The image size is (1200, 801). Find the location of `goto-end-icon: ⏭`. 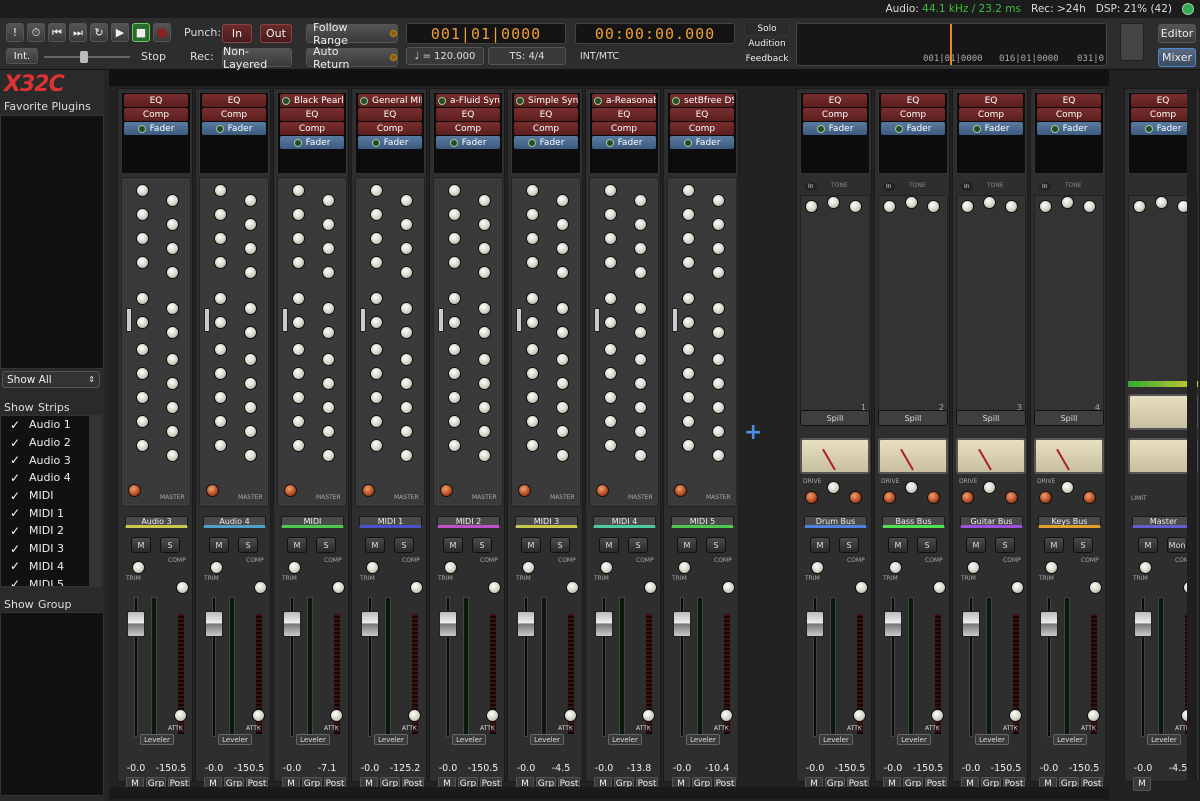

goto-end-icon: ⏭ is located at coordinates (78, 32).